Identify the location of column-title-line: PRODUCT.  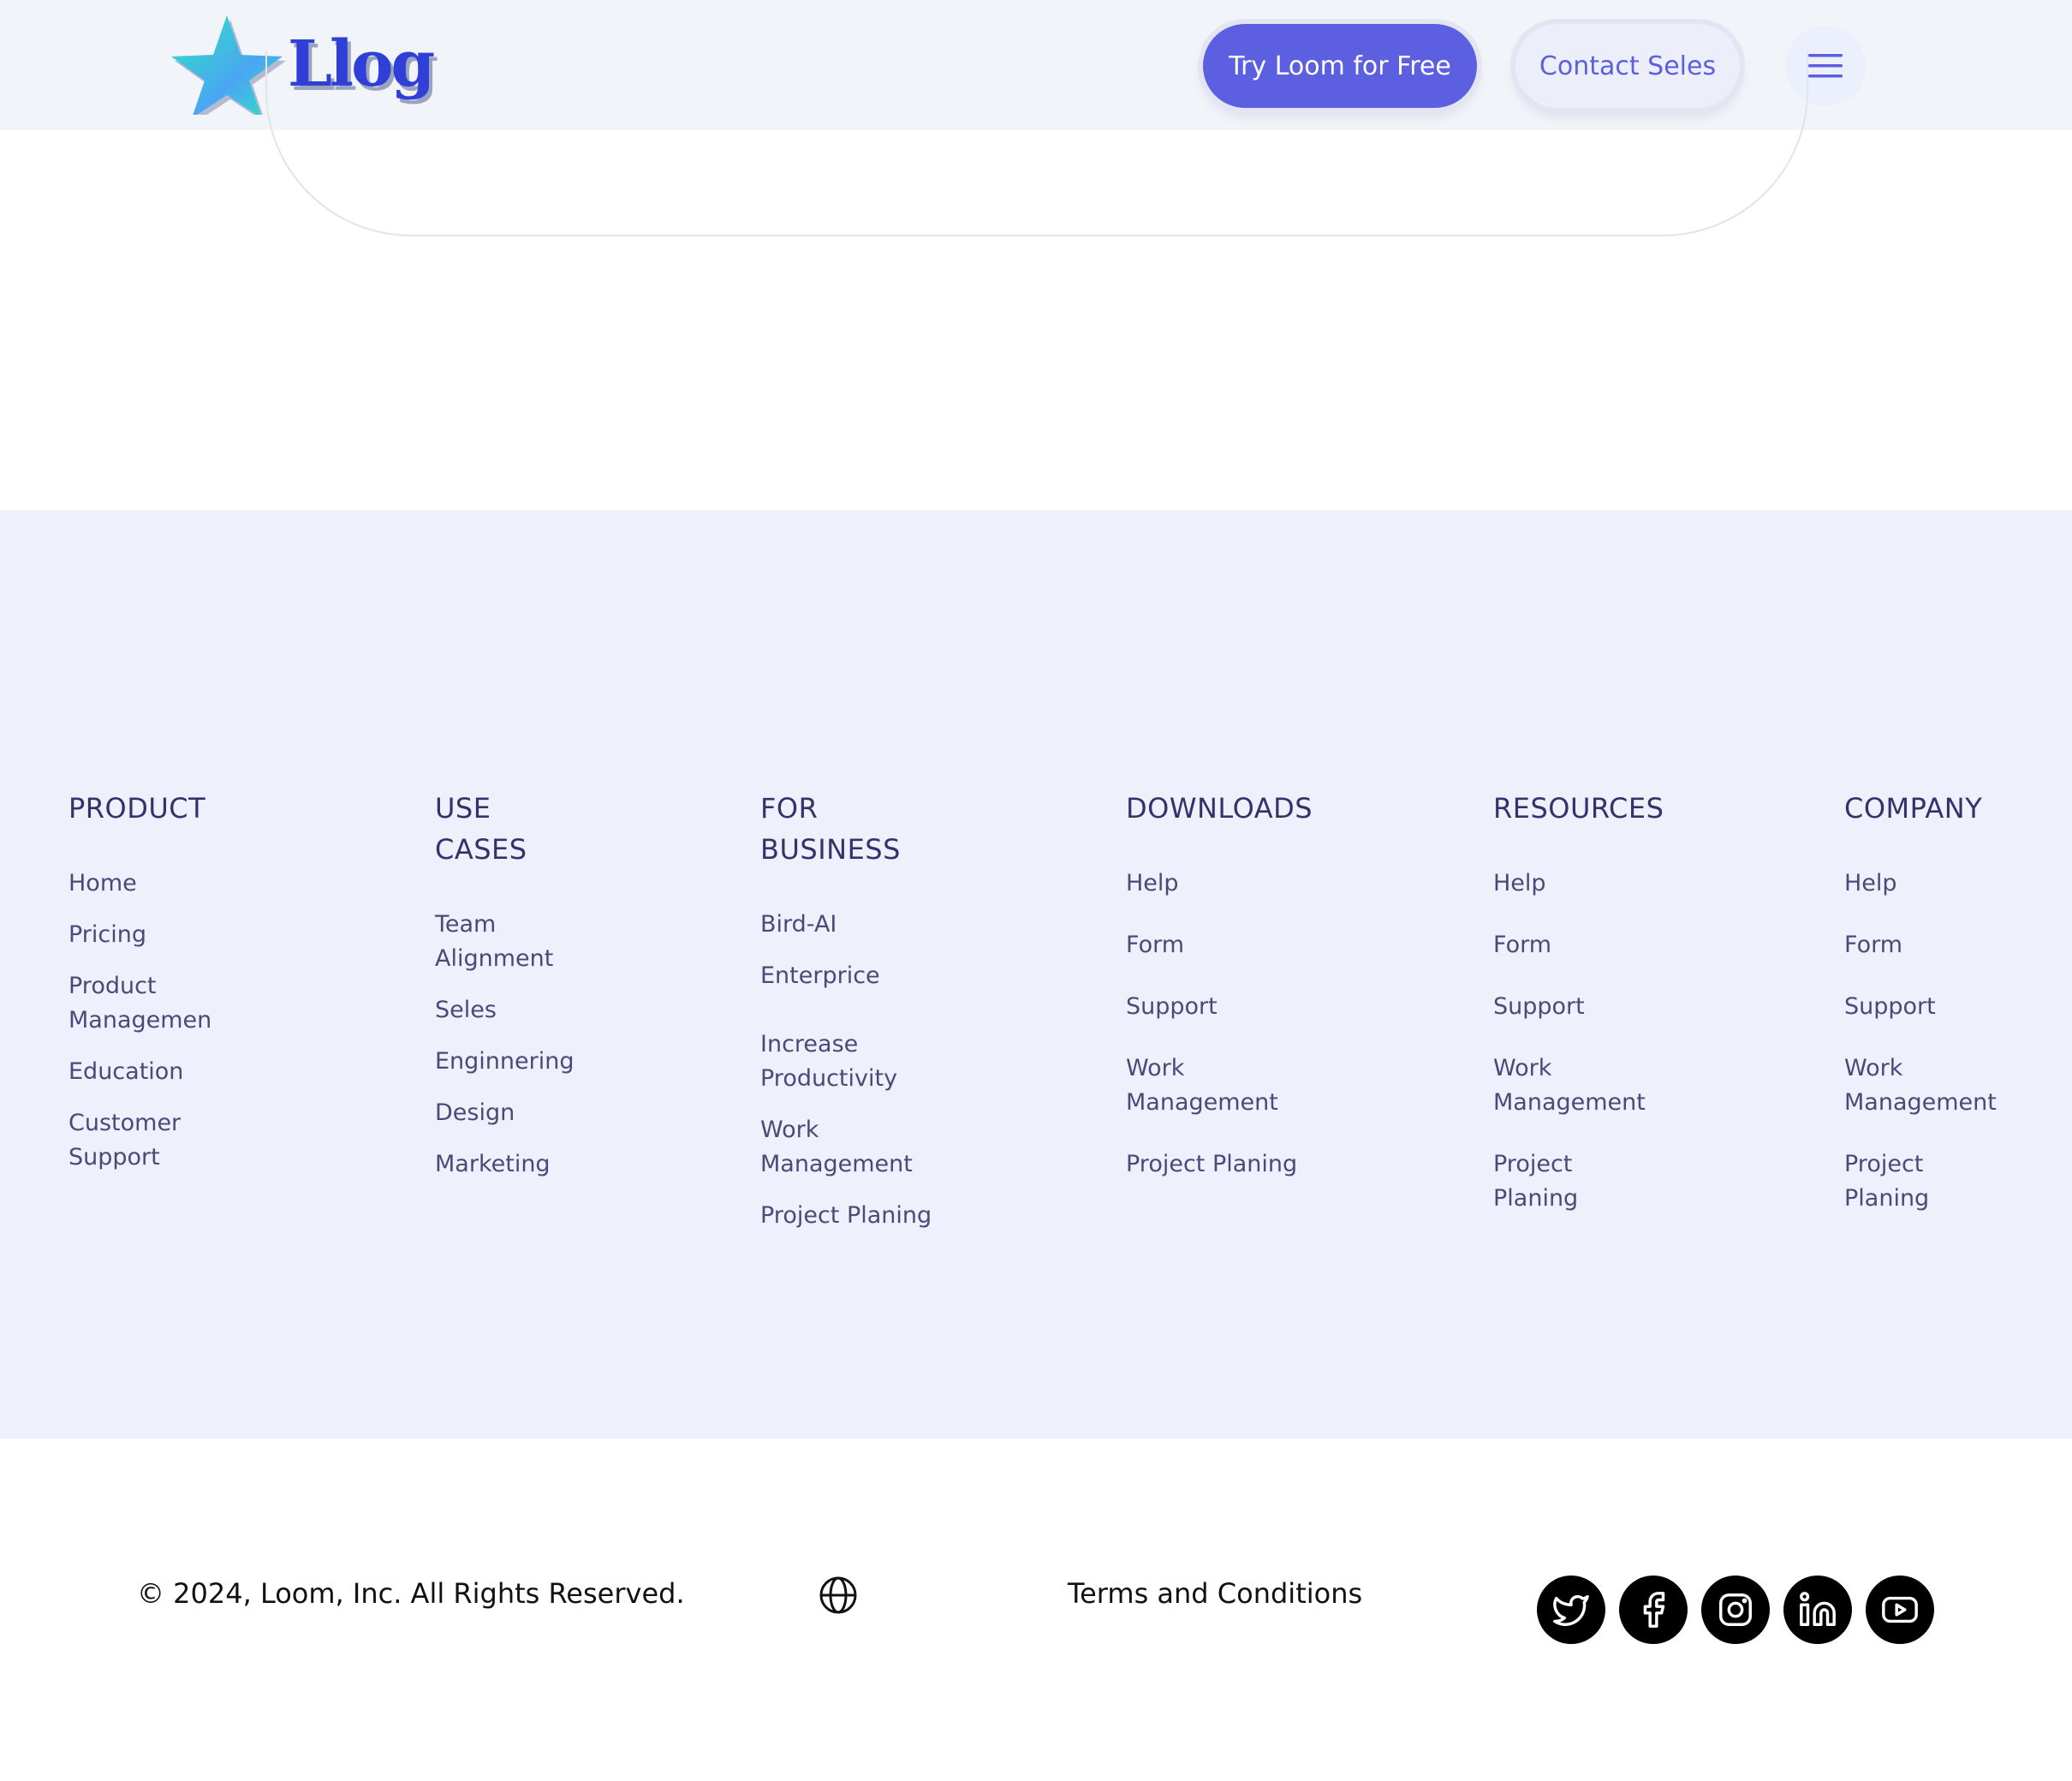
(137, 808).